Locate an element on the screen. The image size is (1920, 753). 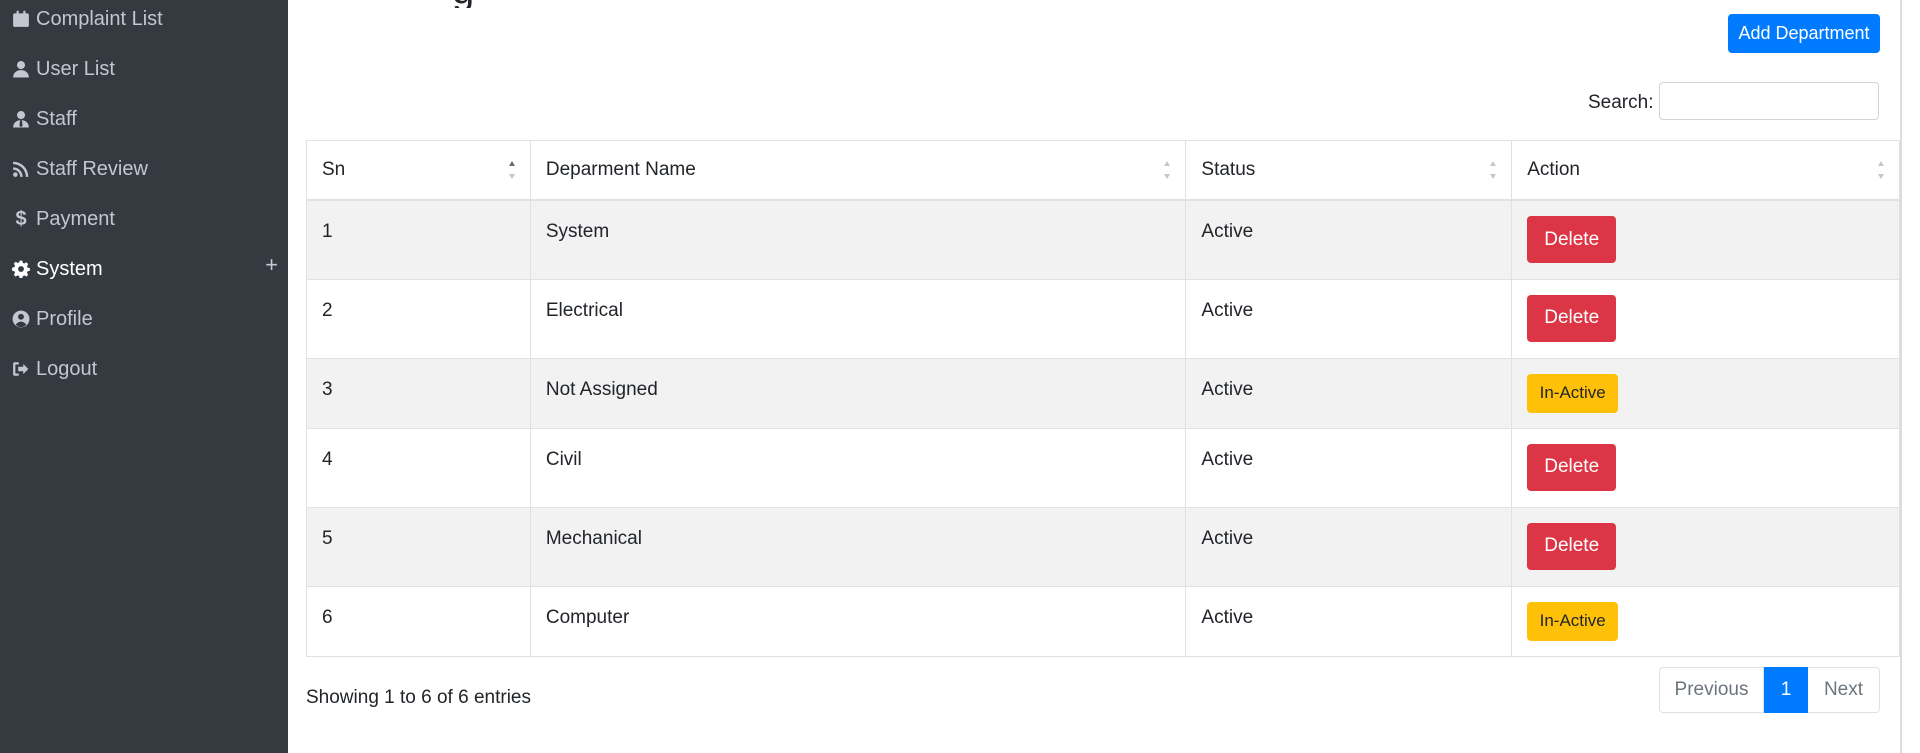
sidebar-item-staff-review: Staff Review is located at coordinates (149, 169).